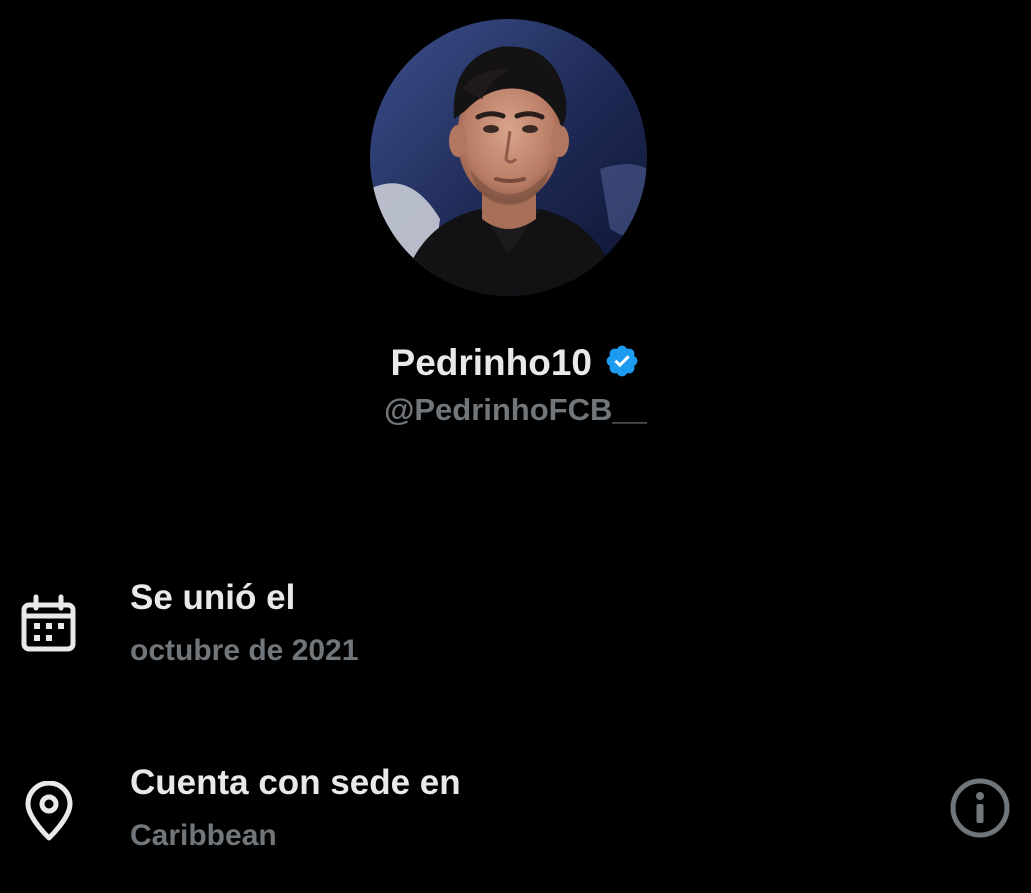  What do you see at coordinates (515, 810) in the screenshot?
I see `based-in-row: Cuenta con sede en Caribbean` at bounding box center [515, 810].